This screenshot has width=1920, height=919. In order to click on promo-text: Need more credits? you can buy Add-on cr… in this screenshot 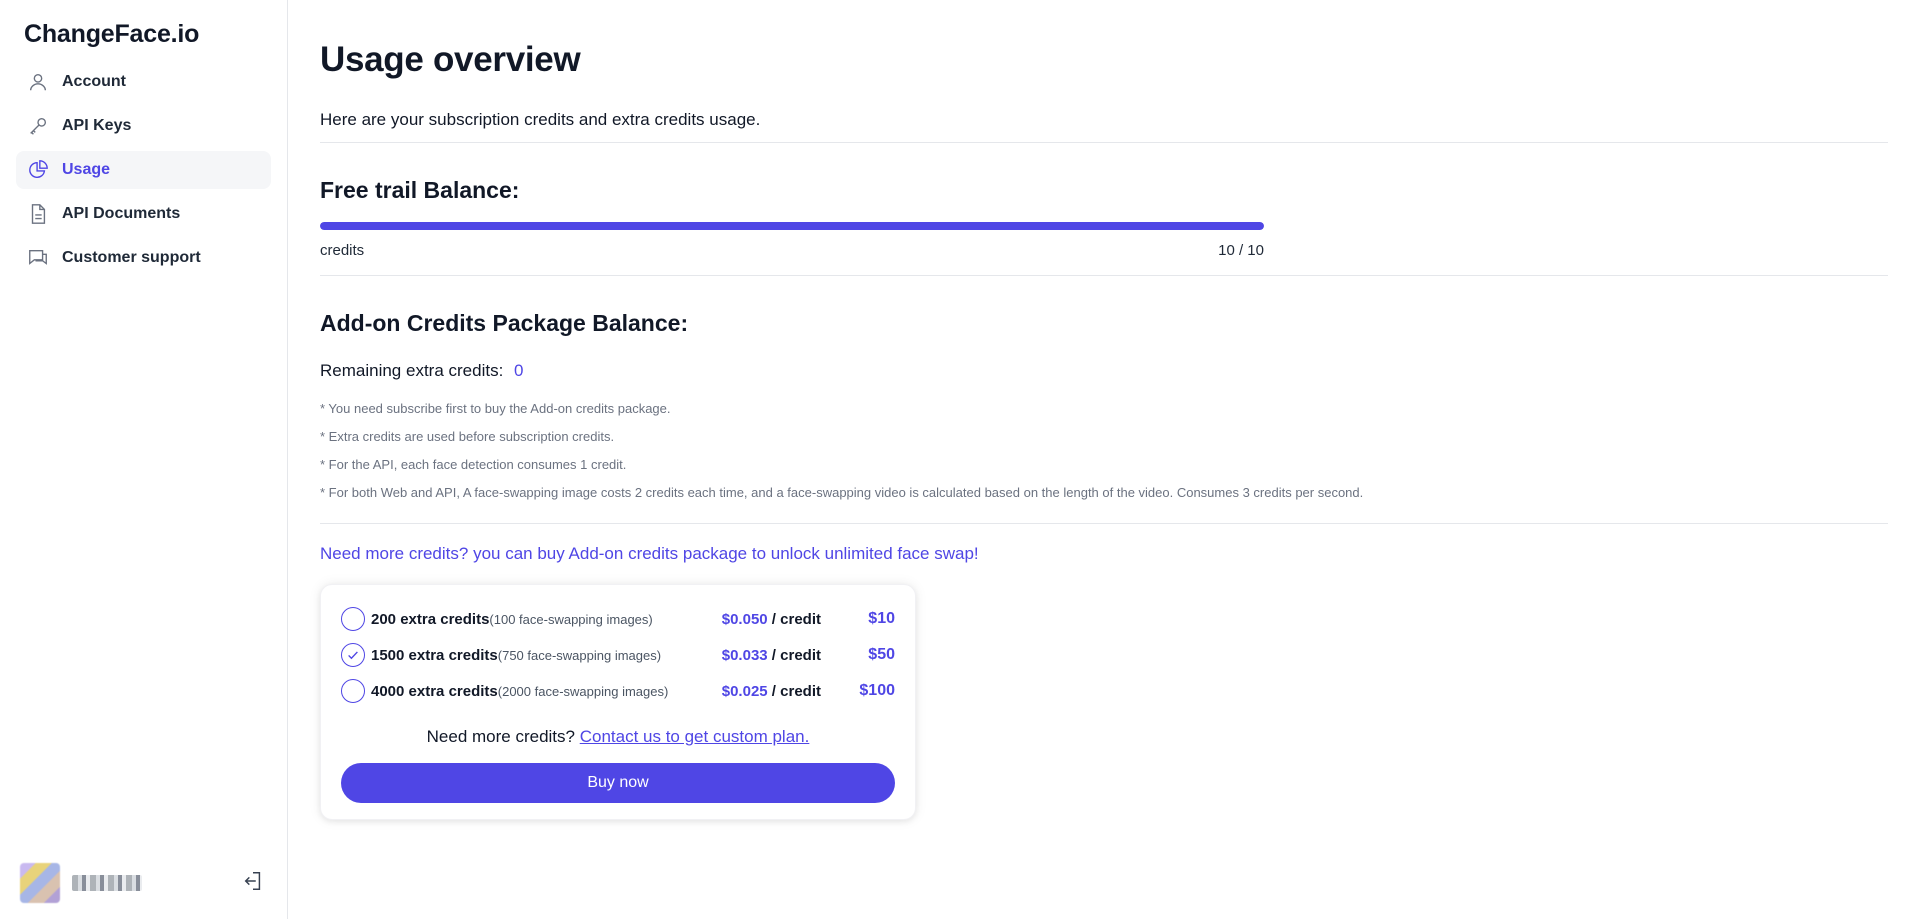, I will do `click(649, 553)`.